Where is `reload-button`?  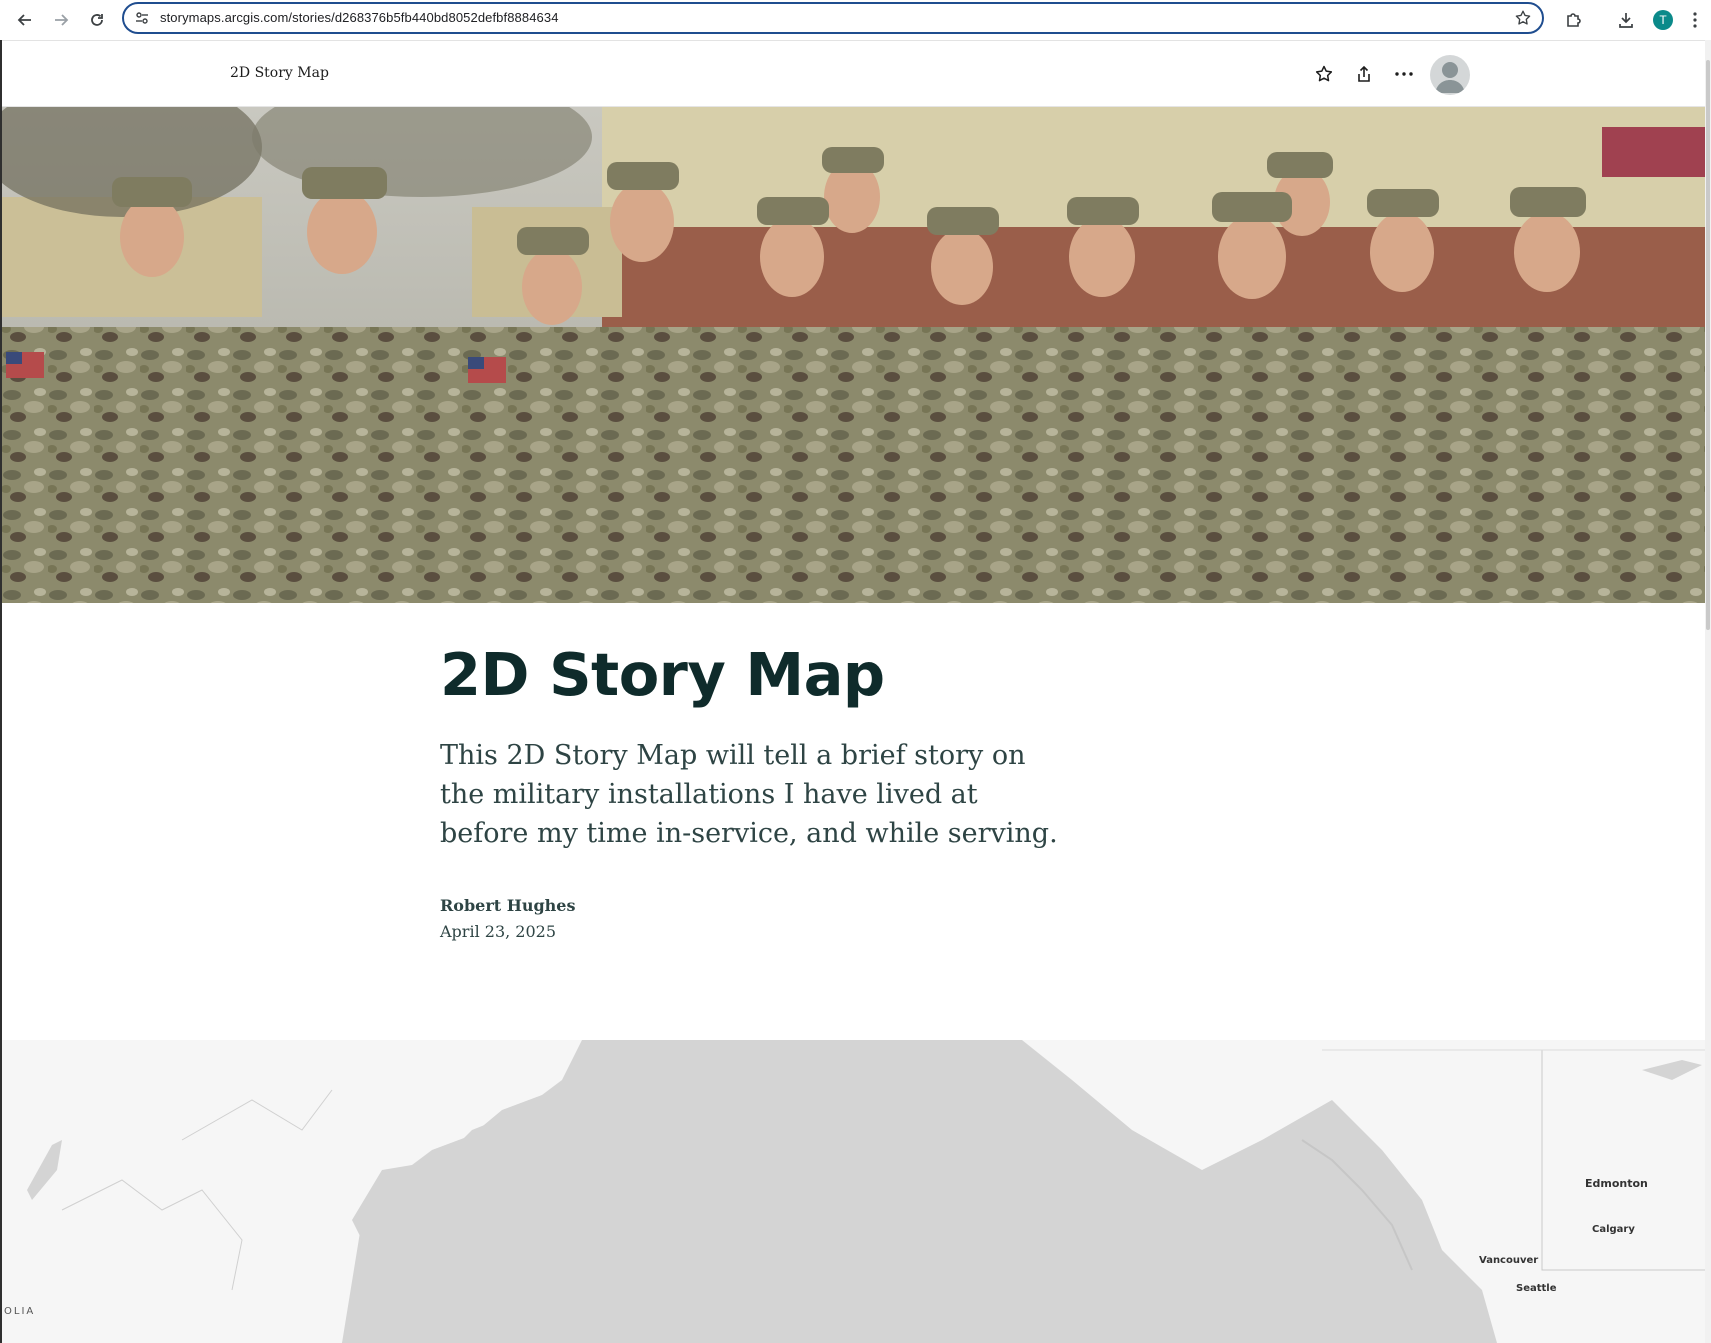
reload-button is located at coordinates (97, 20).